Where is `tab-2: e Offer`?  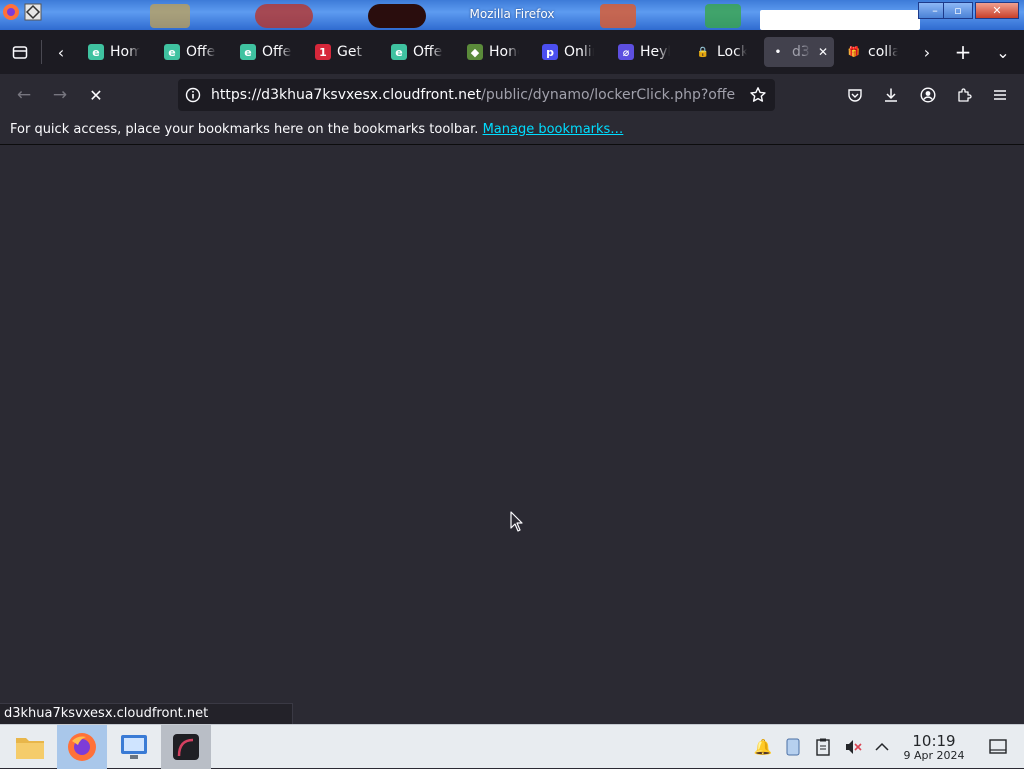
tab-2: e Offer is located at coordinates (193, 52).